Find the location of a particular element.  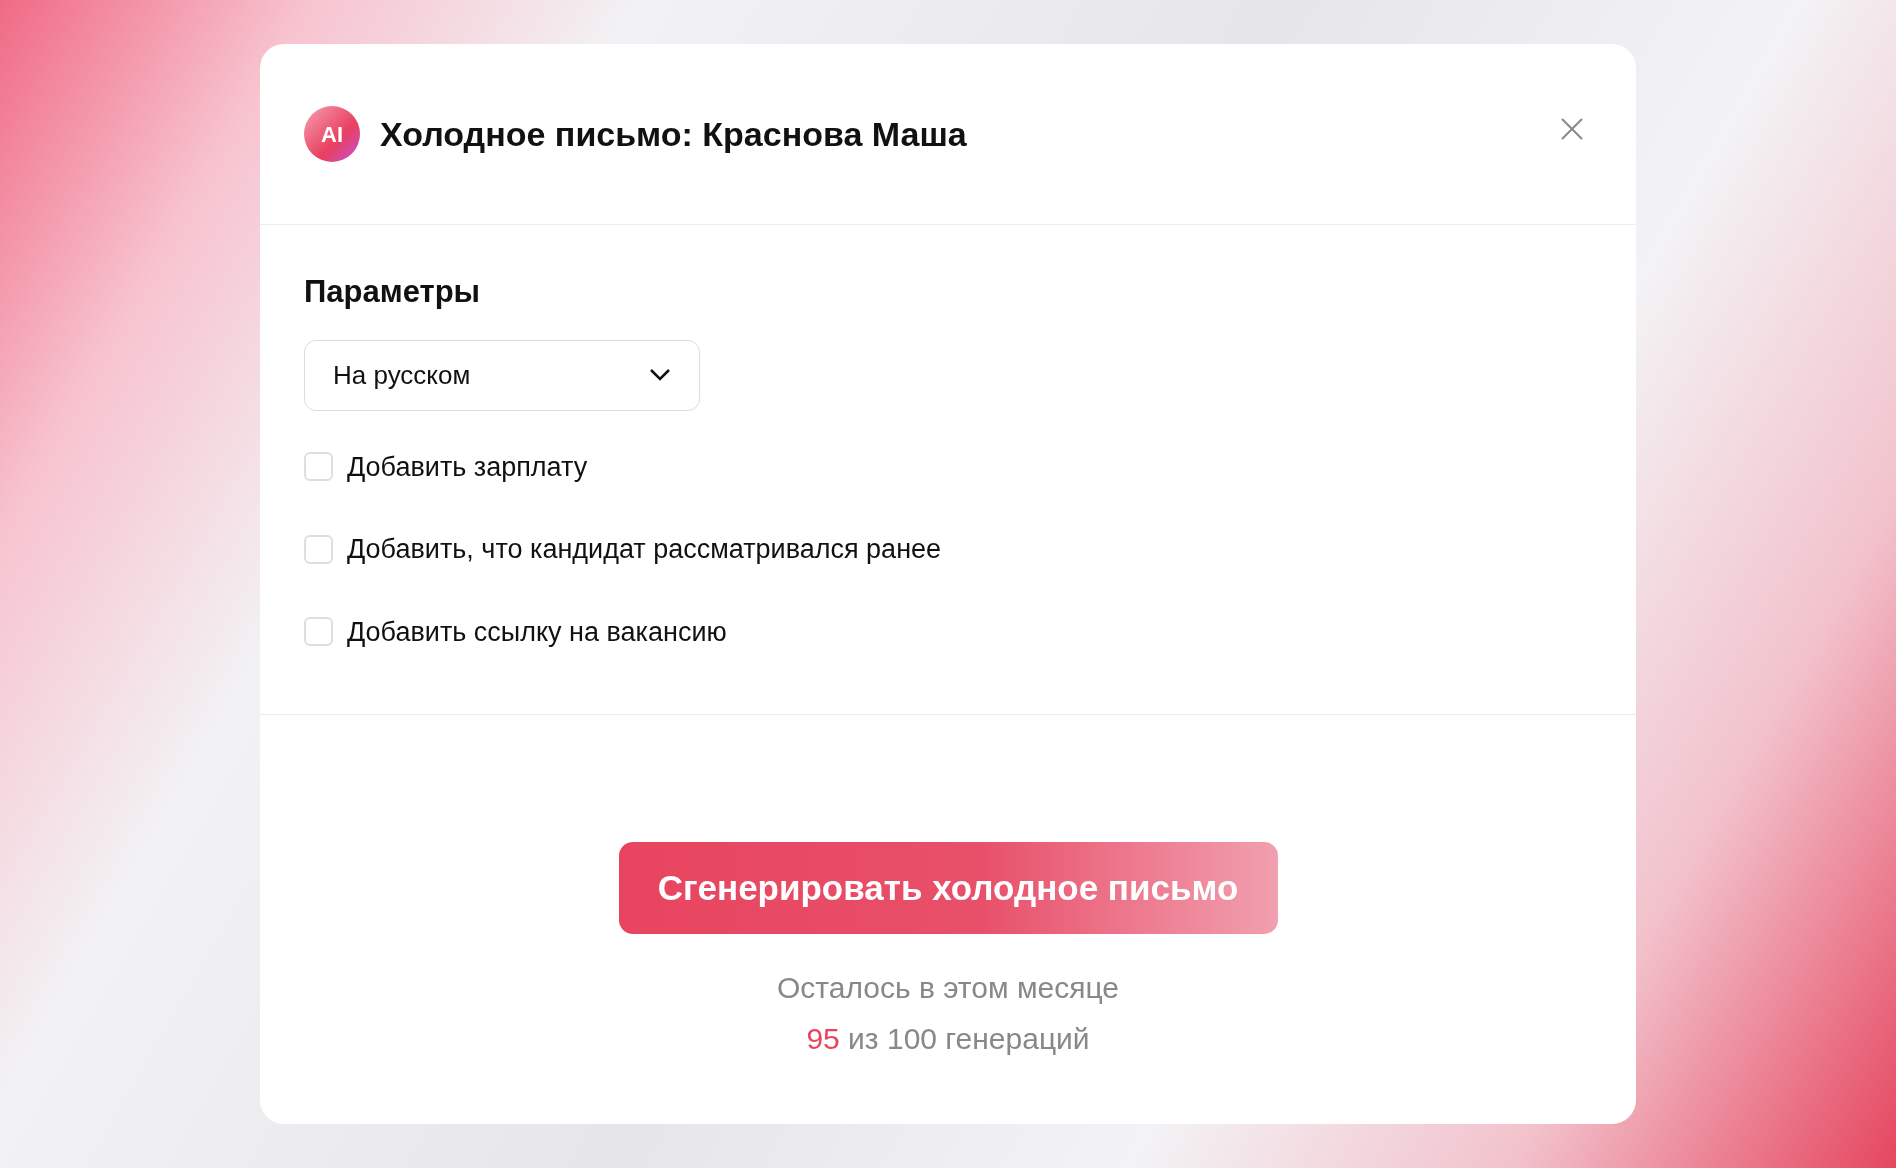

dialog-title: Холодное письмо: Краснова Маша is located at coordinates (673, 134).